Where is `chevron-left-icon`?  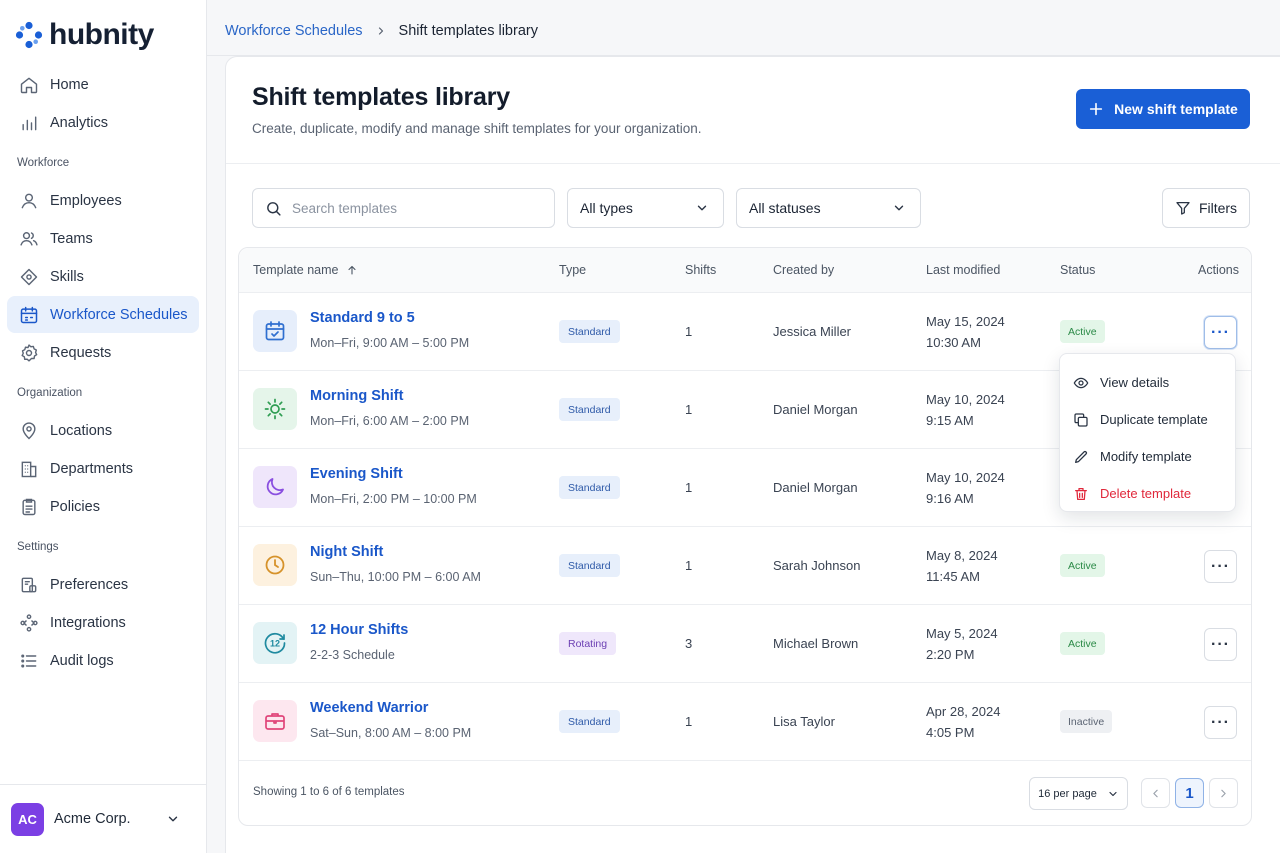 chevron-left-icon is located at coordinates (1155, 793).